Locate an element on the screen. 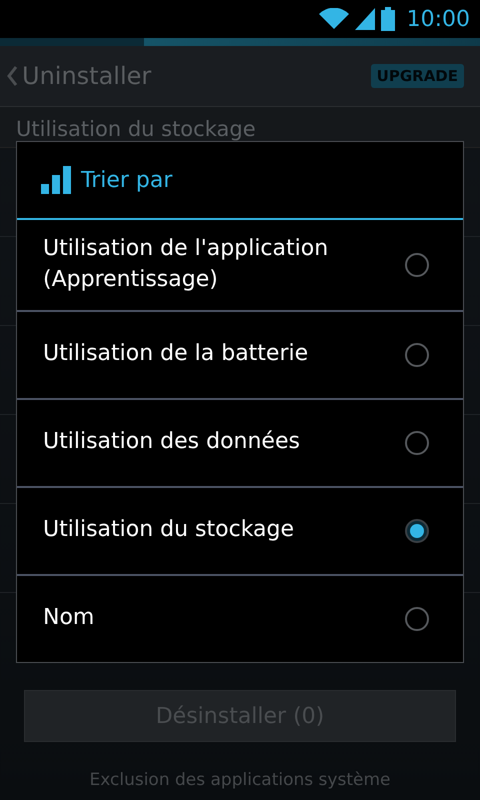  sort-option: Utilisation des données is located at coordinates (240, 442).